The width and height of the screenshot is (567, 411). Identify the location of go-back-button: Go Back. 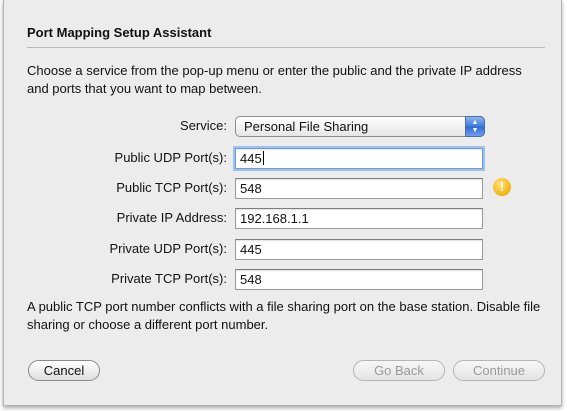
(399, 370).